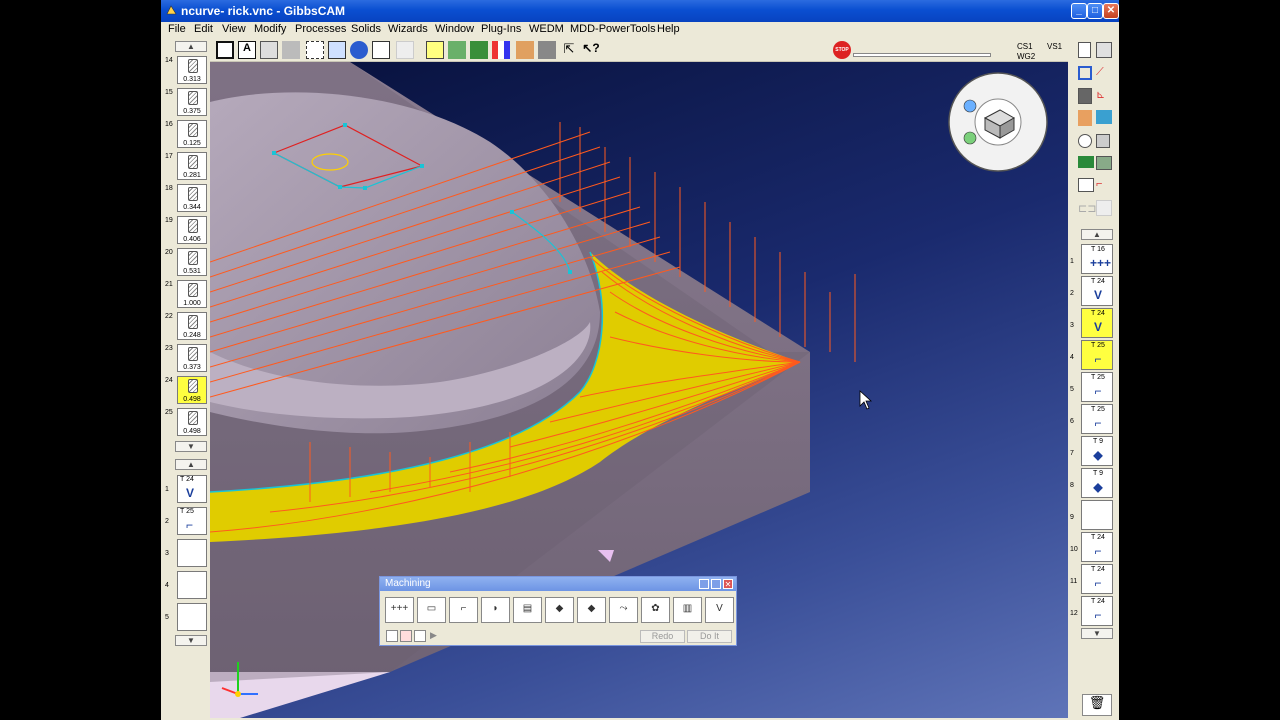  What do you see at coordinates (655, 610) in the screenshot?
I see `flowline-process-button: ✿` at bounding box center [655, 610].